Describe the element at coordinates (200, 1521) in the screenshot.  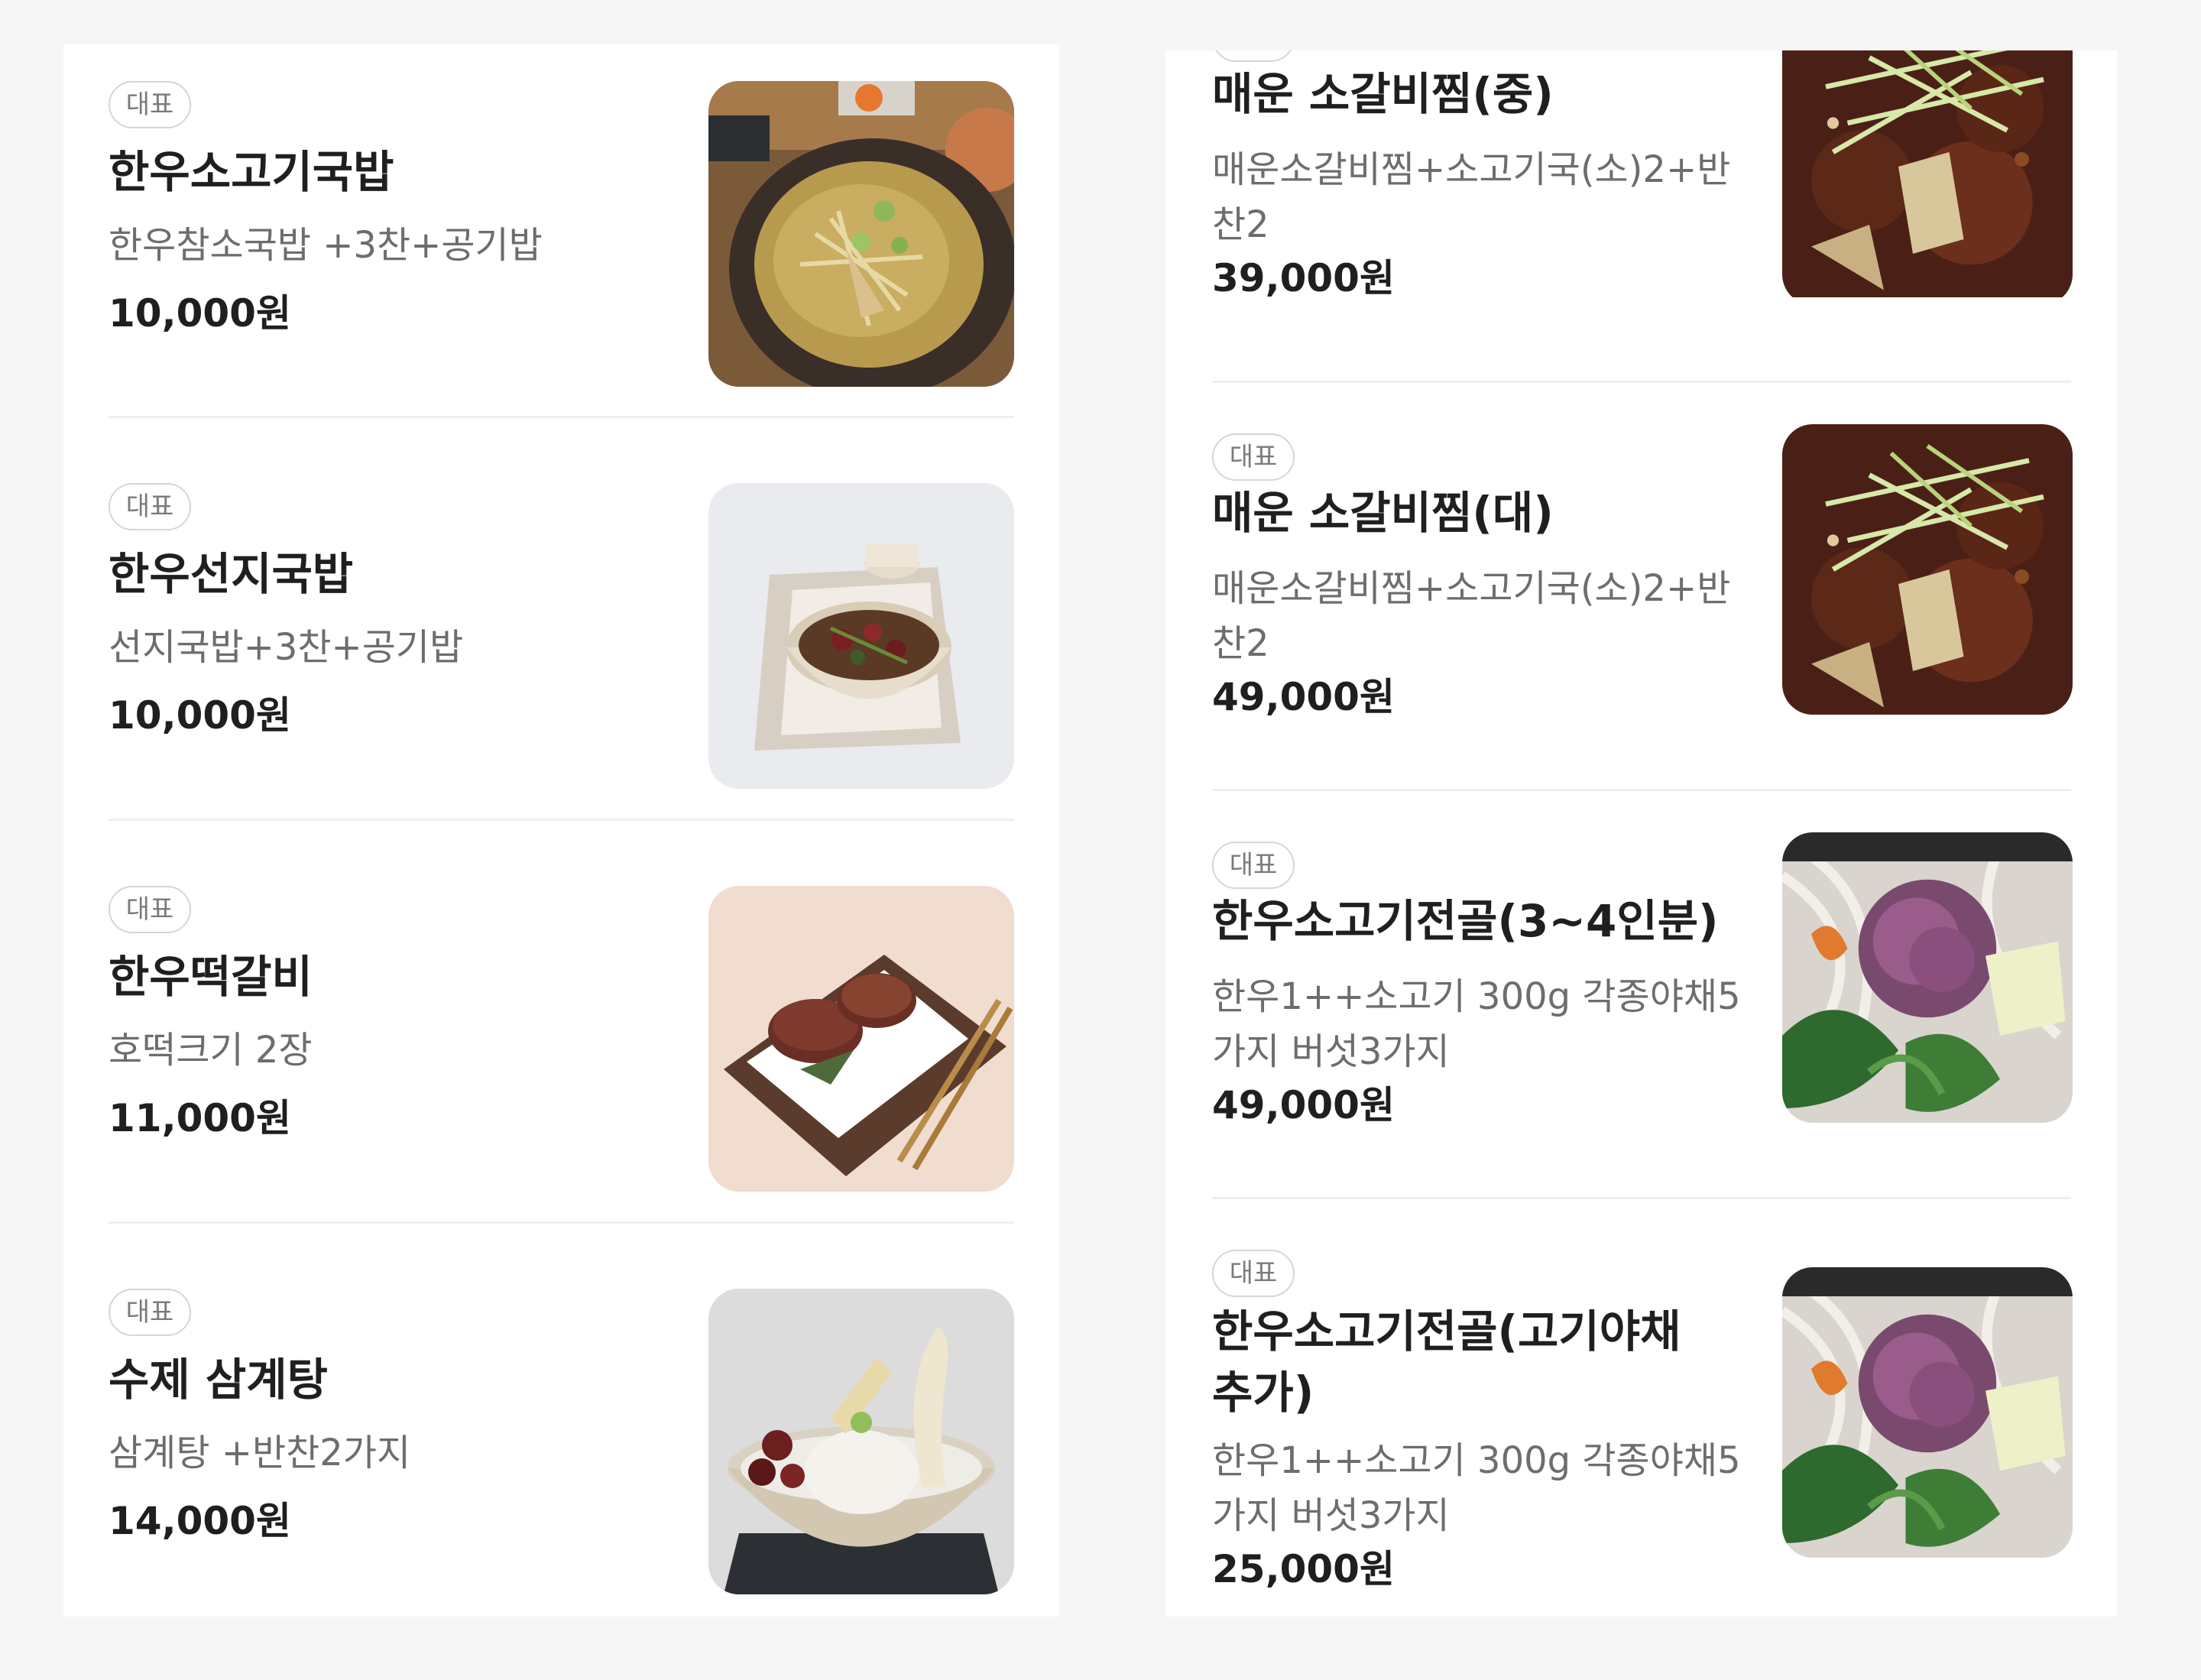
I see `menu-item-price: 14,000원` at that location.